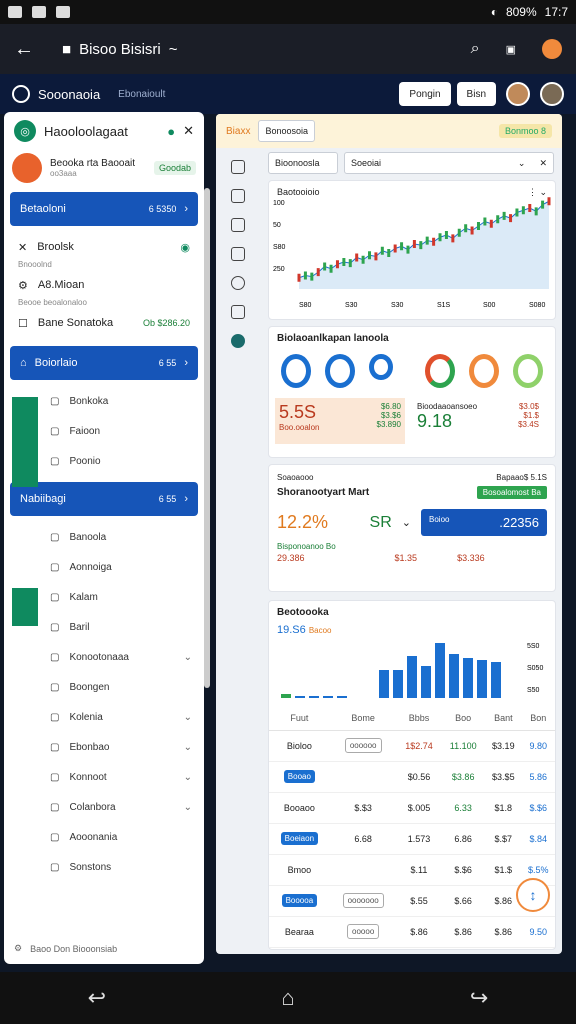 The image size is (576, 1024). I want to click on sidebar-subitem: ▢ Kalam, so click(104, 597).